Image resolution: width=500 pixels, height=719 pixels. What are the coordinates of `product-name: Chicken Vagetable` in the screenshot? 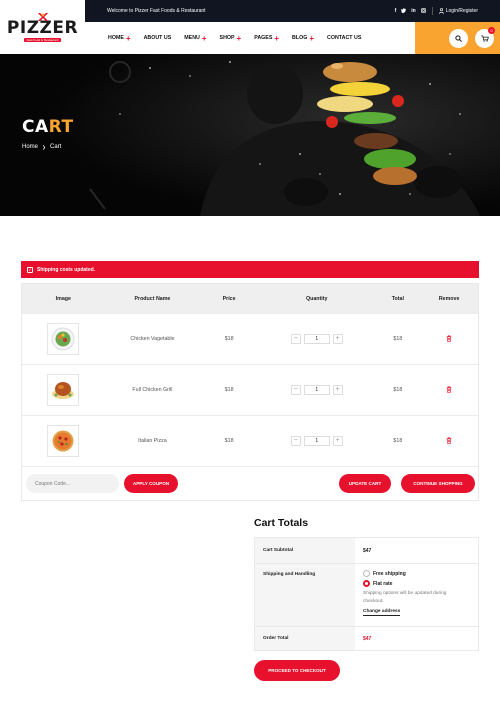 It's located at (153, 339).